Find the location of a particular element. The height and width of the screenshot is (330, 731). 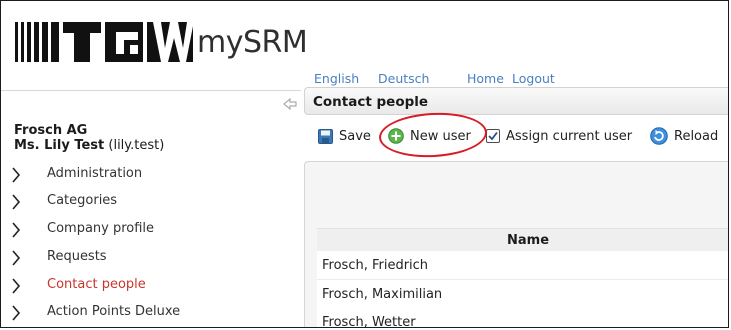

user-display-name: Ms. Lily Test is located at coordinates (59, 145).